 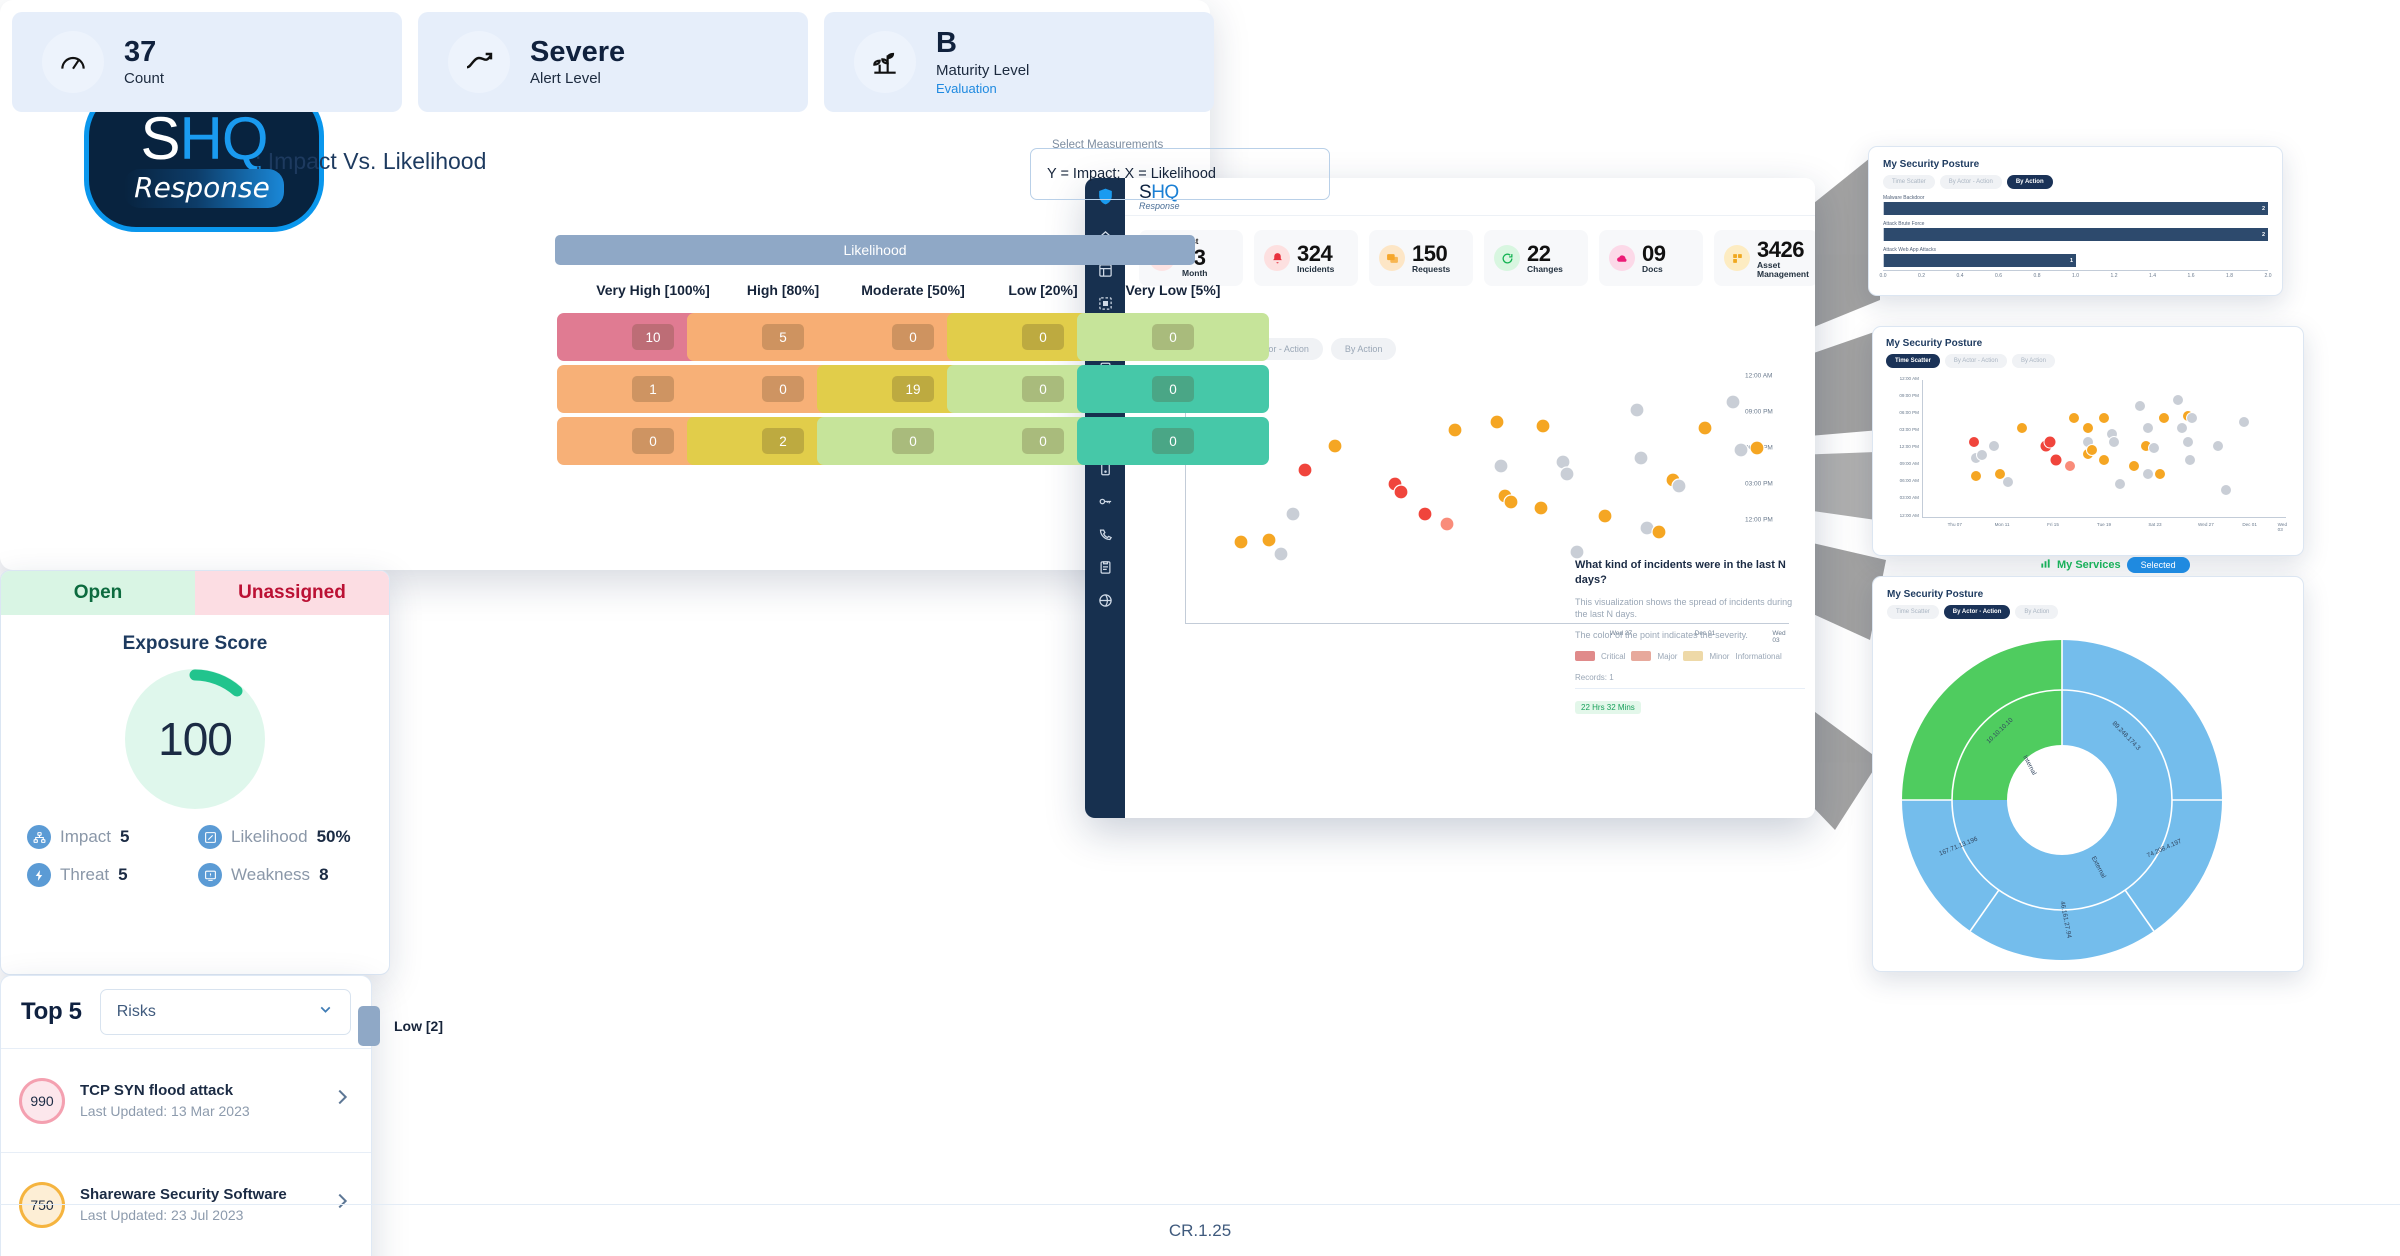 I want to click on metric-card-maturity: B Maturity Level Evaluation, so click(x=1019, y=62).